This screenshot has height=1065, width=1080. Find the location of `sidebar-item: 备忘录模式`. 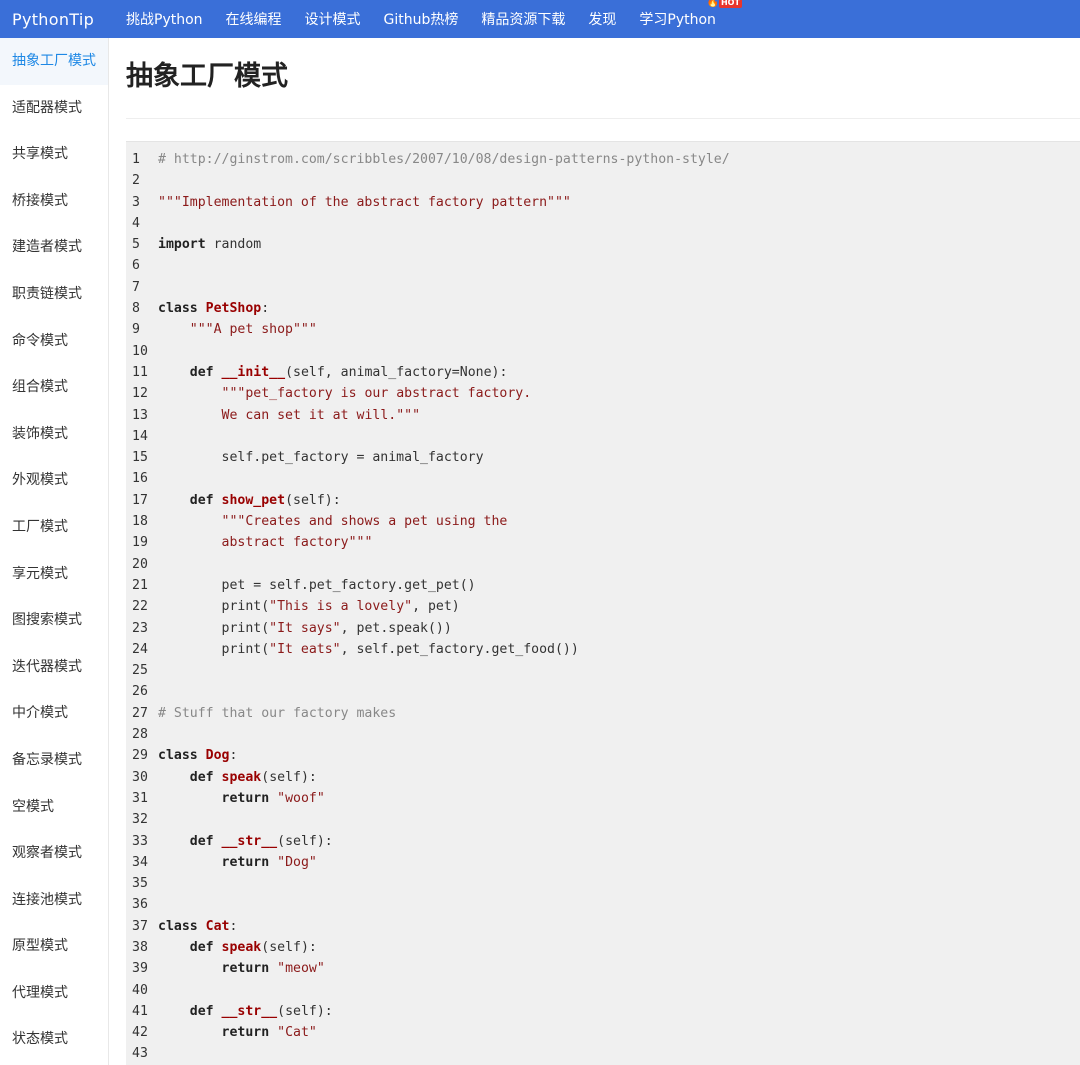

sidebar-item: 备忘录模式 is located at coordinates (54, 760).